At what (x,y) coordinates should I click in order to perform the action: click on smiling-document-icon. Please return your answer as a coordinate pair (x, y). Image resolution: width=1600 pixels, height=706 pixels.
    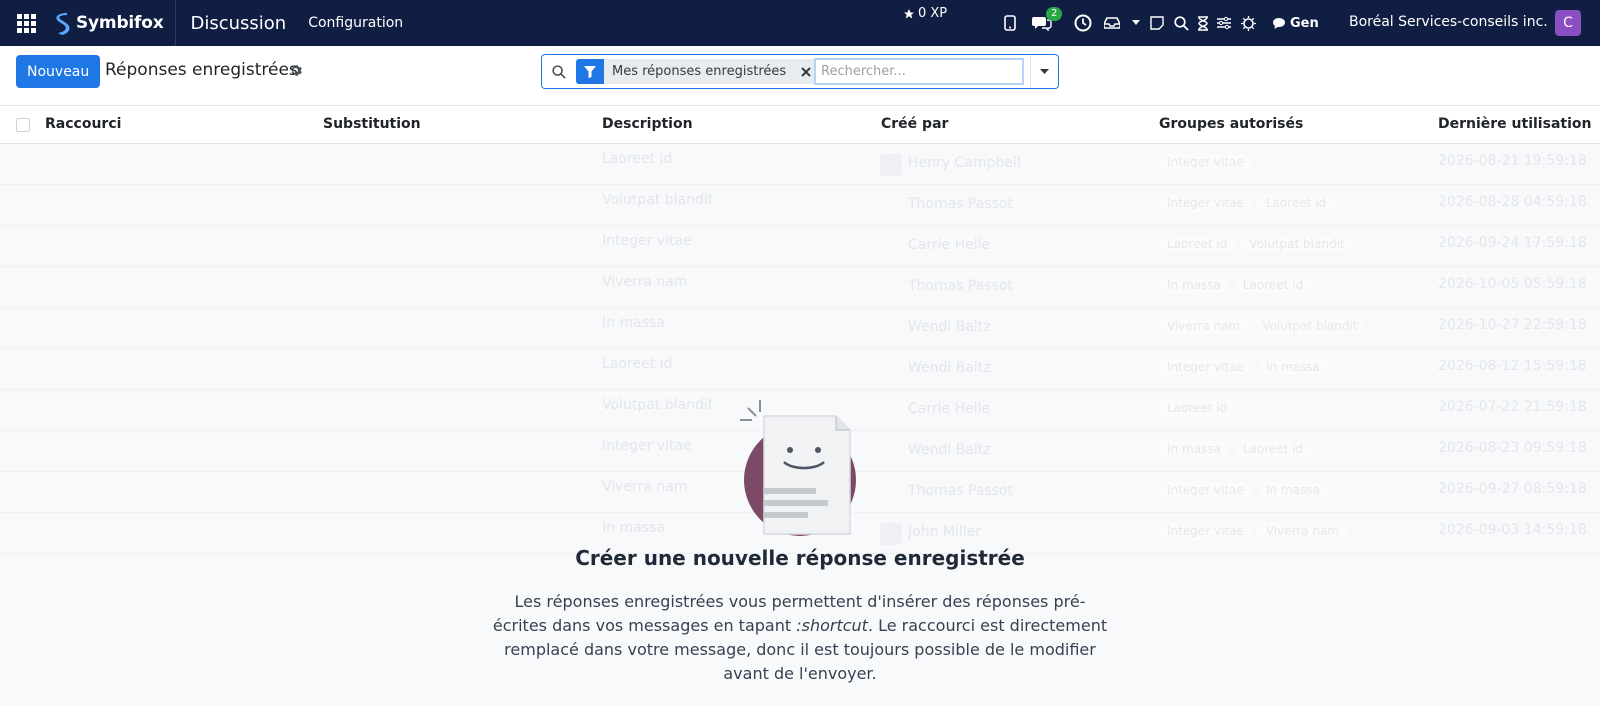
    Looking at the image, I should click on (798, 468).